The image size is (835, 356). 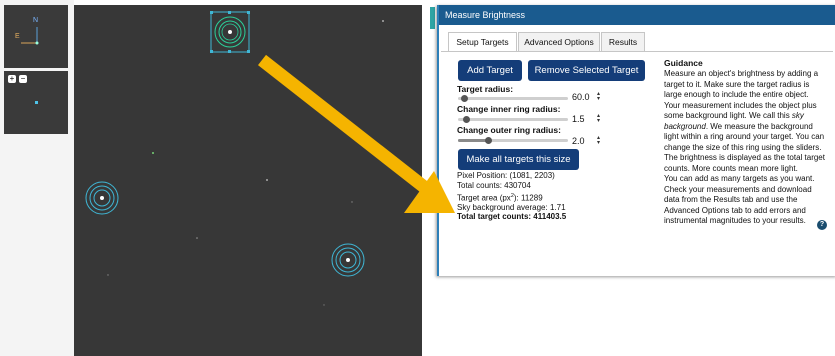 What do you see at coordinates (683, 63) in the screenshot?
I see `guidance-heading: Guidance` at bounding box center [683, 63].